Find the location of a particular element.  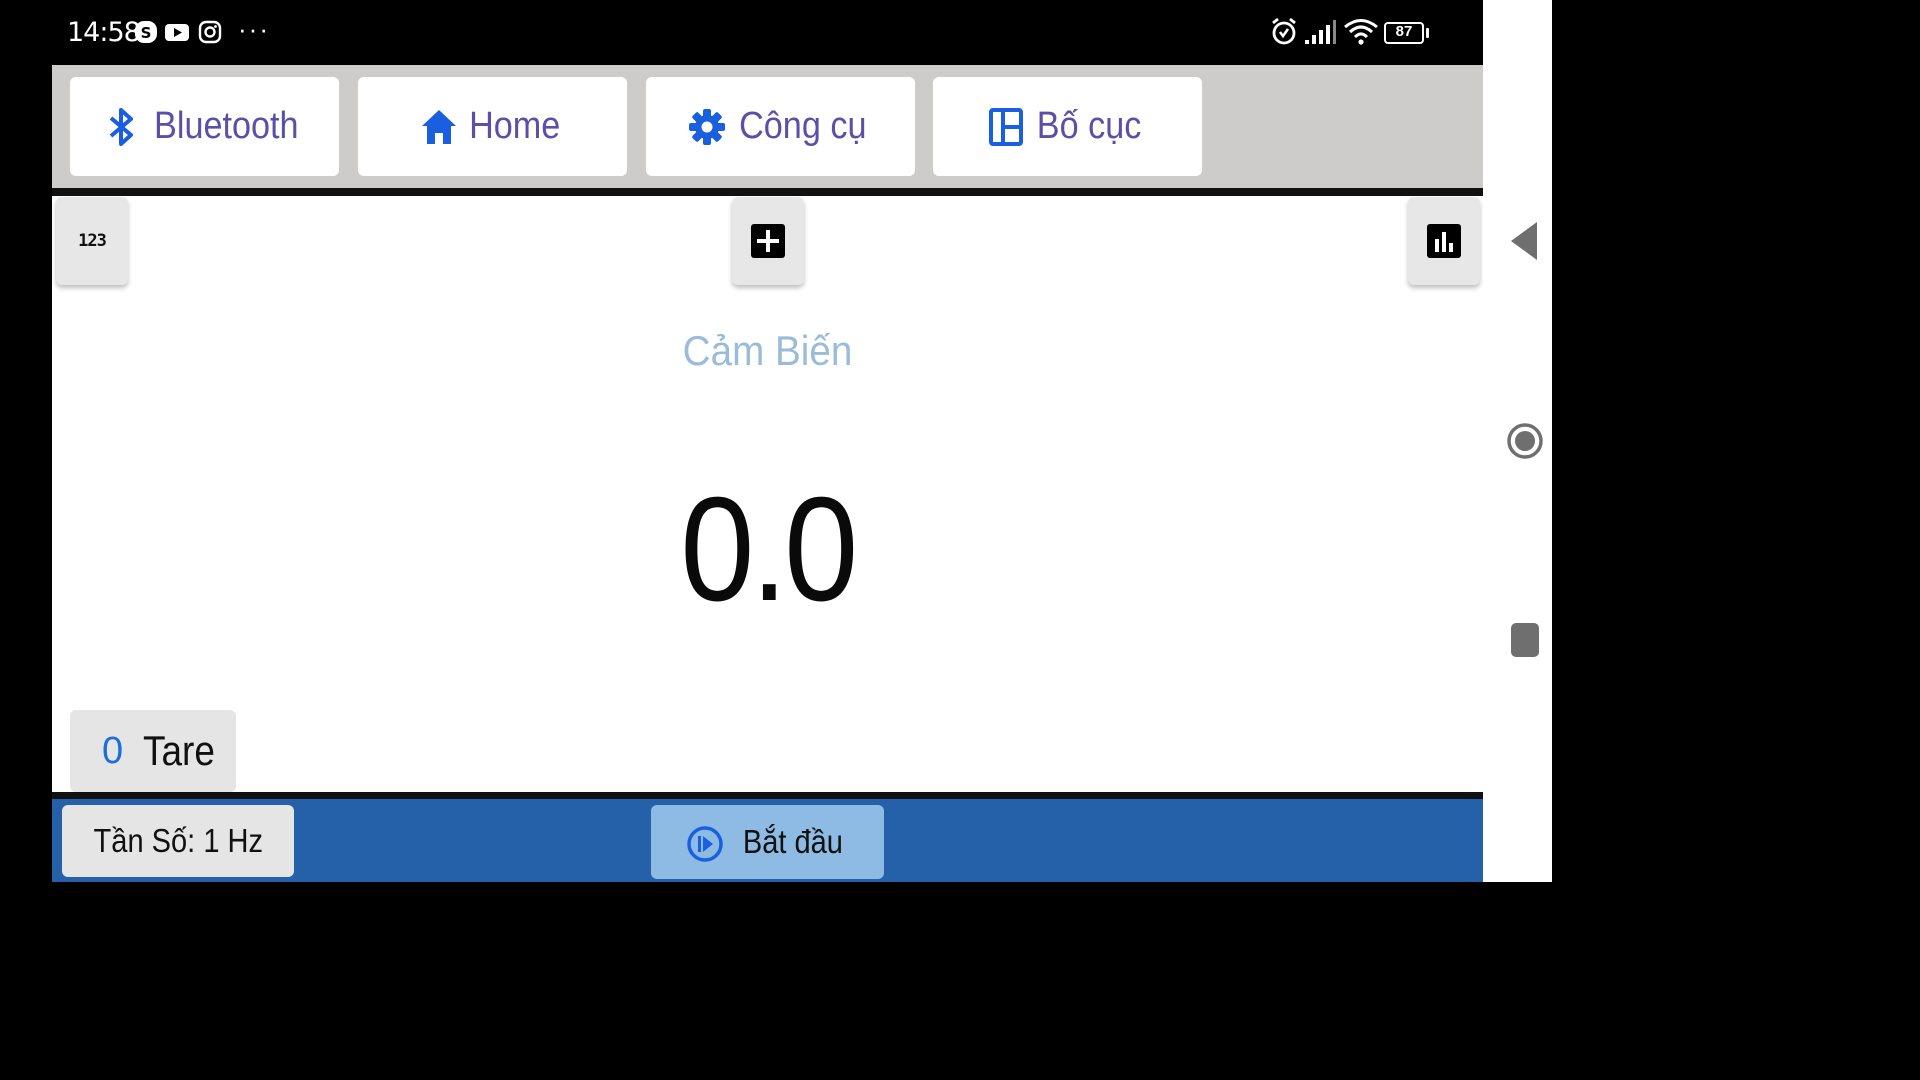

toolbar-divider is located at coordinates (767, 192).